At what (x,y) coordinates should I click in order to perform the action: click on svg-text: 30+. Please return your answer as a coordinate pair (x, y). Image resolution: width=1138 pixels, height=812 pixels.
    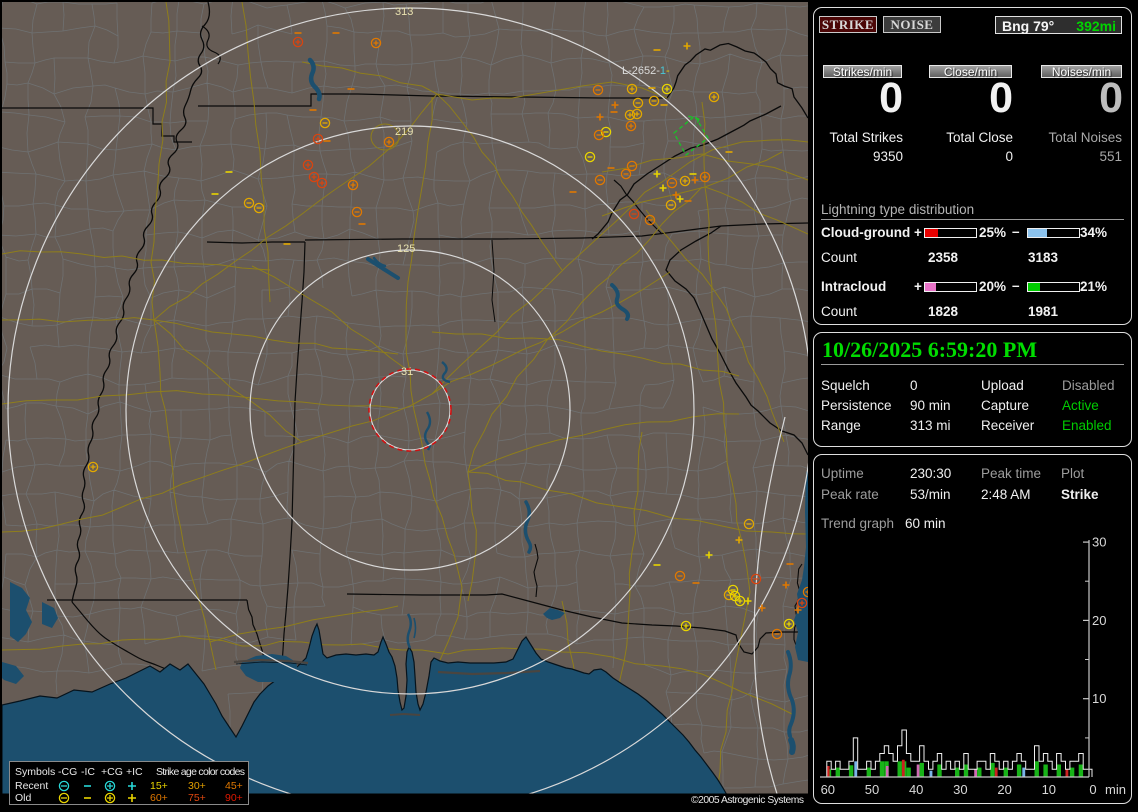
    Looking at the image, I should click on (197, 786).